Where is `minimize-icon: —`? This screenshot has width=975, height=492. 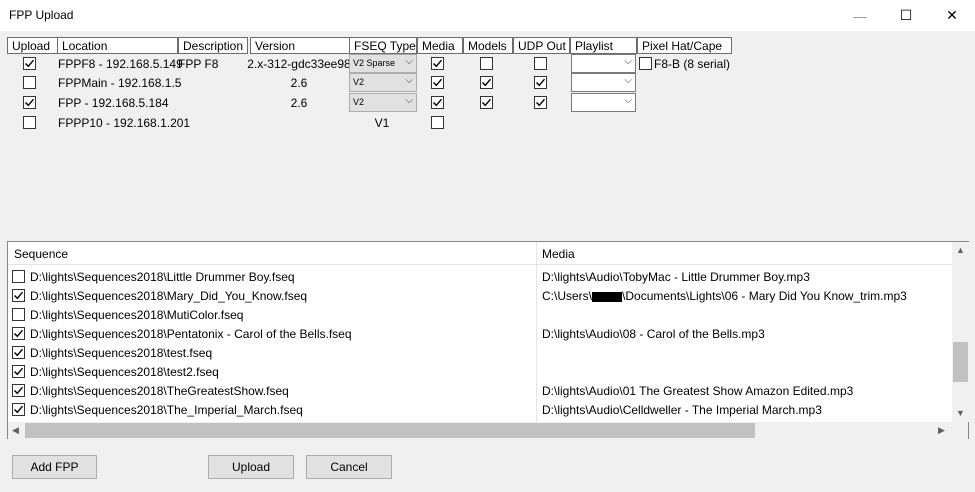 minimize-icon: — is located at coordinates (860, 15).